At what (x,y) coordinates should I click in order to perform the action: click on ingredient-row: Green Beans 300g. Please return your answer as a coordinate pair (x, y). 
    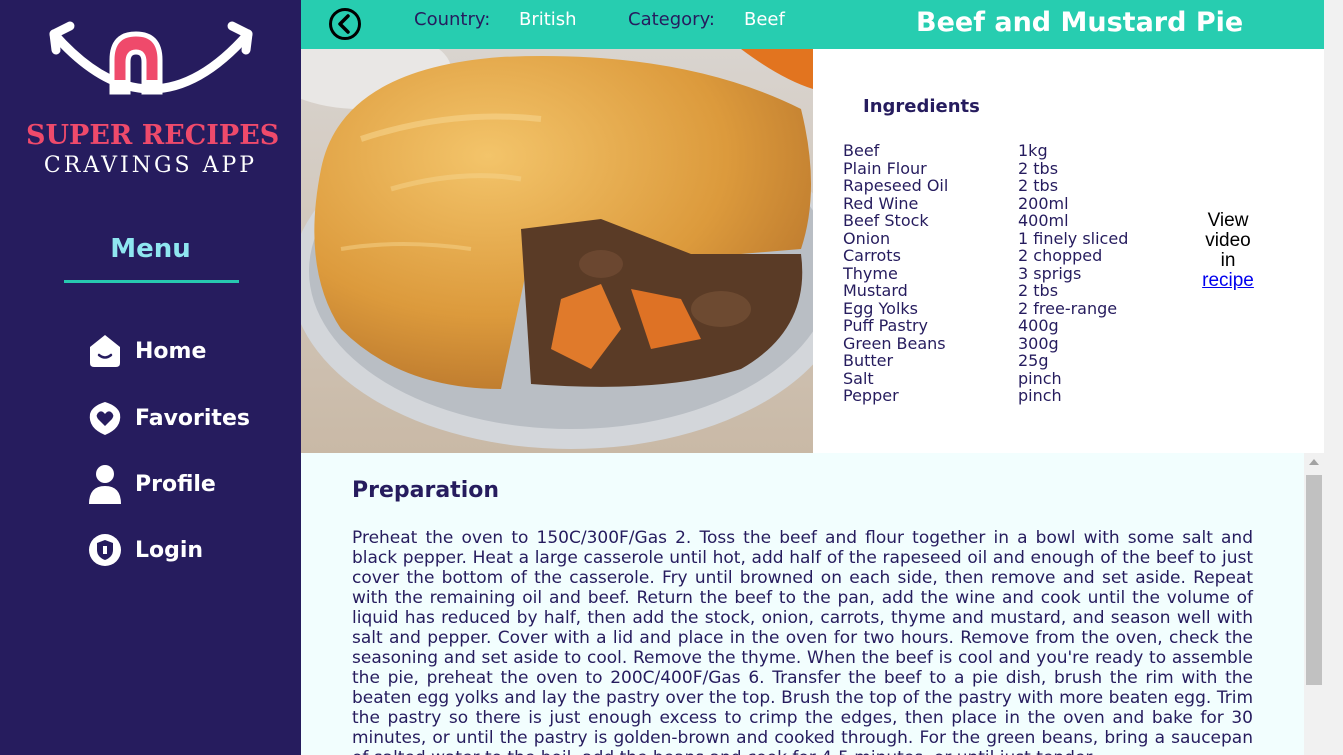
    Looking at the image, I should click on (985, 343).